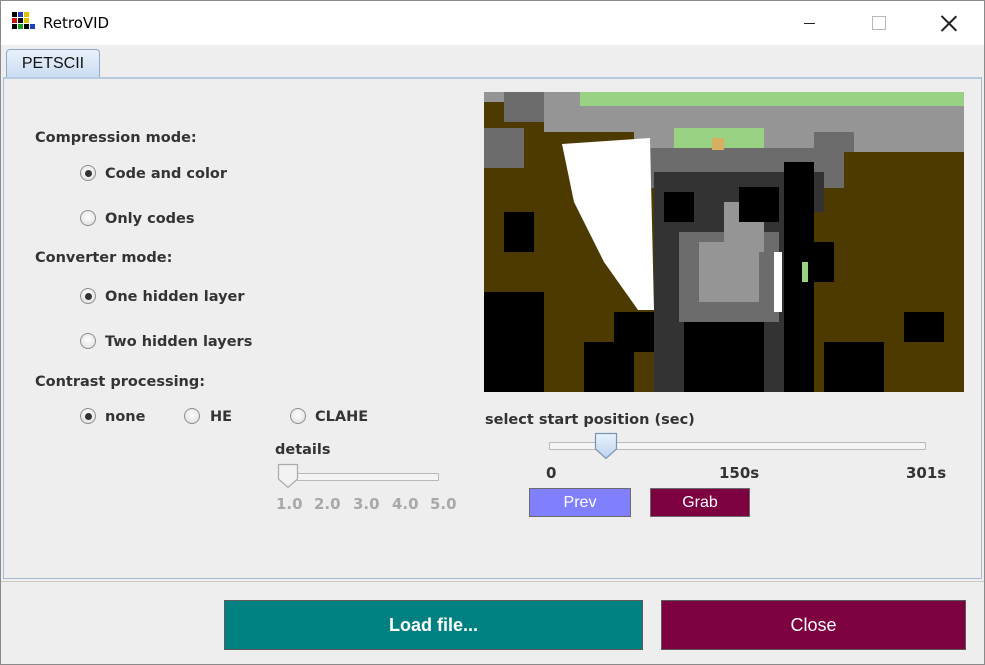 This screenshot has height=665, width=985. What do you see at coordinates (405, 504) in the screenshot?
I see `details-tick: 4.0` at bounding box center [405, 504].